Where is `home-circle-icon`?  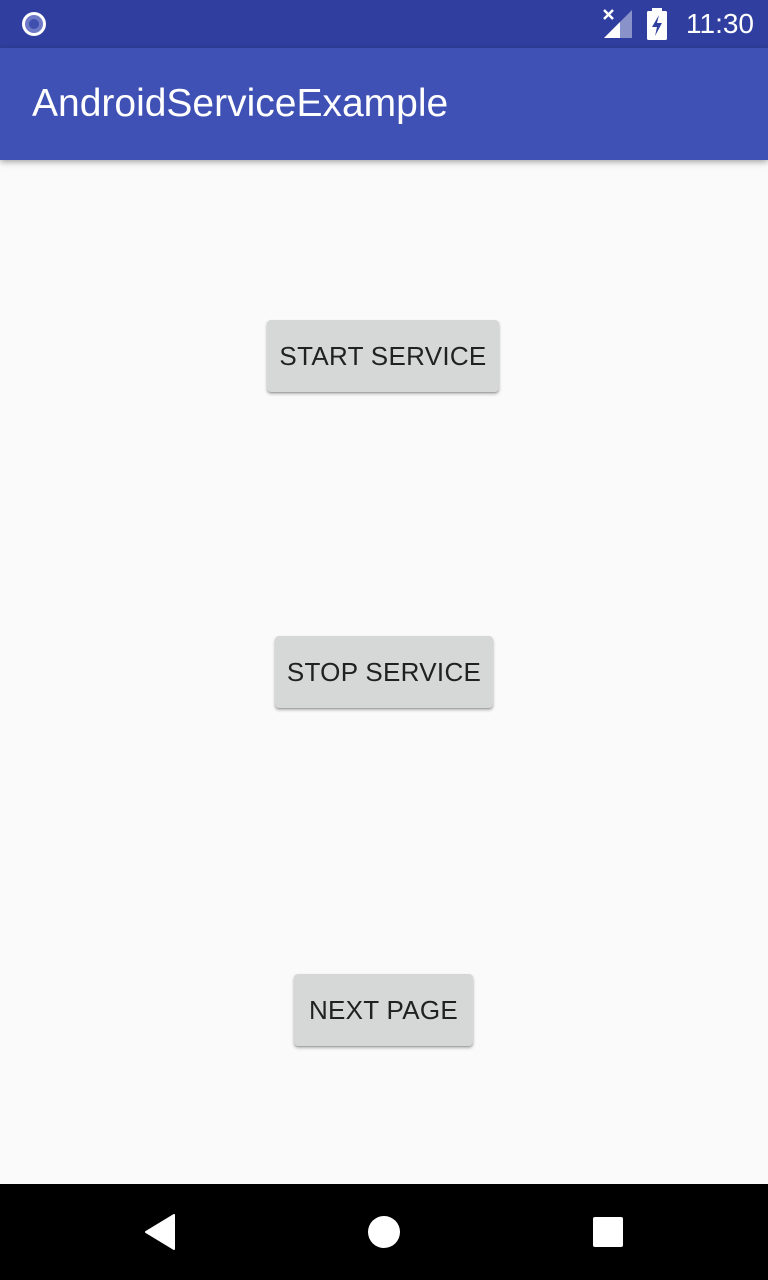
home-circle-icon is located at coordinates (384, 1232).